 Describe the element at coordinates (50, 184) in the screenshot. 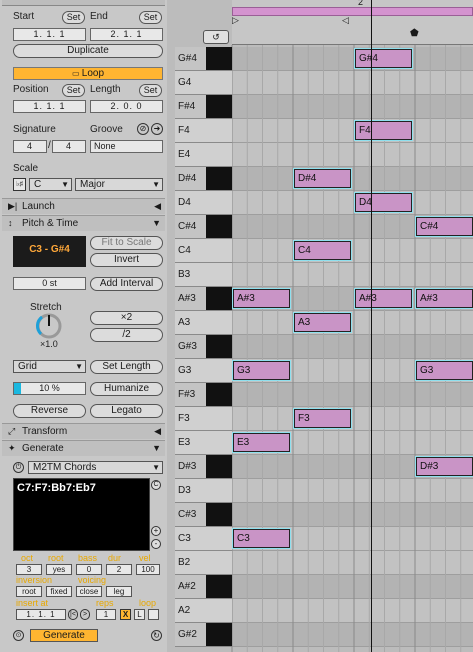

I see `scale-root-select: C ▼` at that location.